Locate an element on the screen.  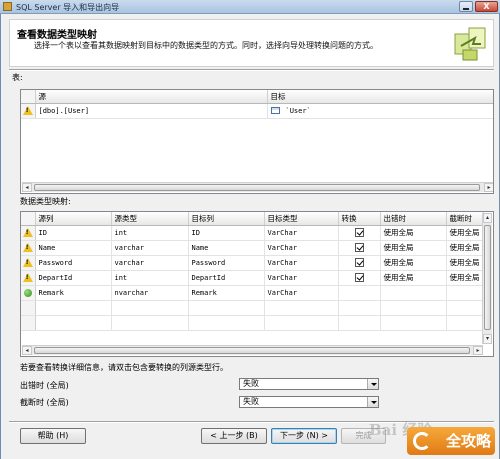
column-header-source-column: 源列 is located at coordinates (73, 219).